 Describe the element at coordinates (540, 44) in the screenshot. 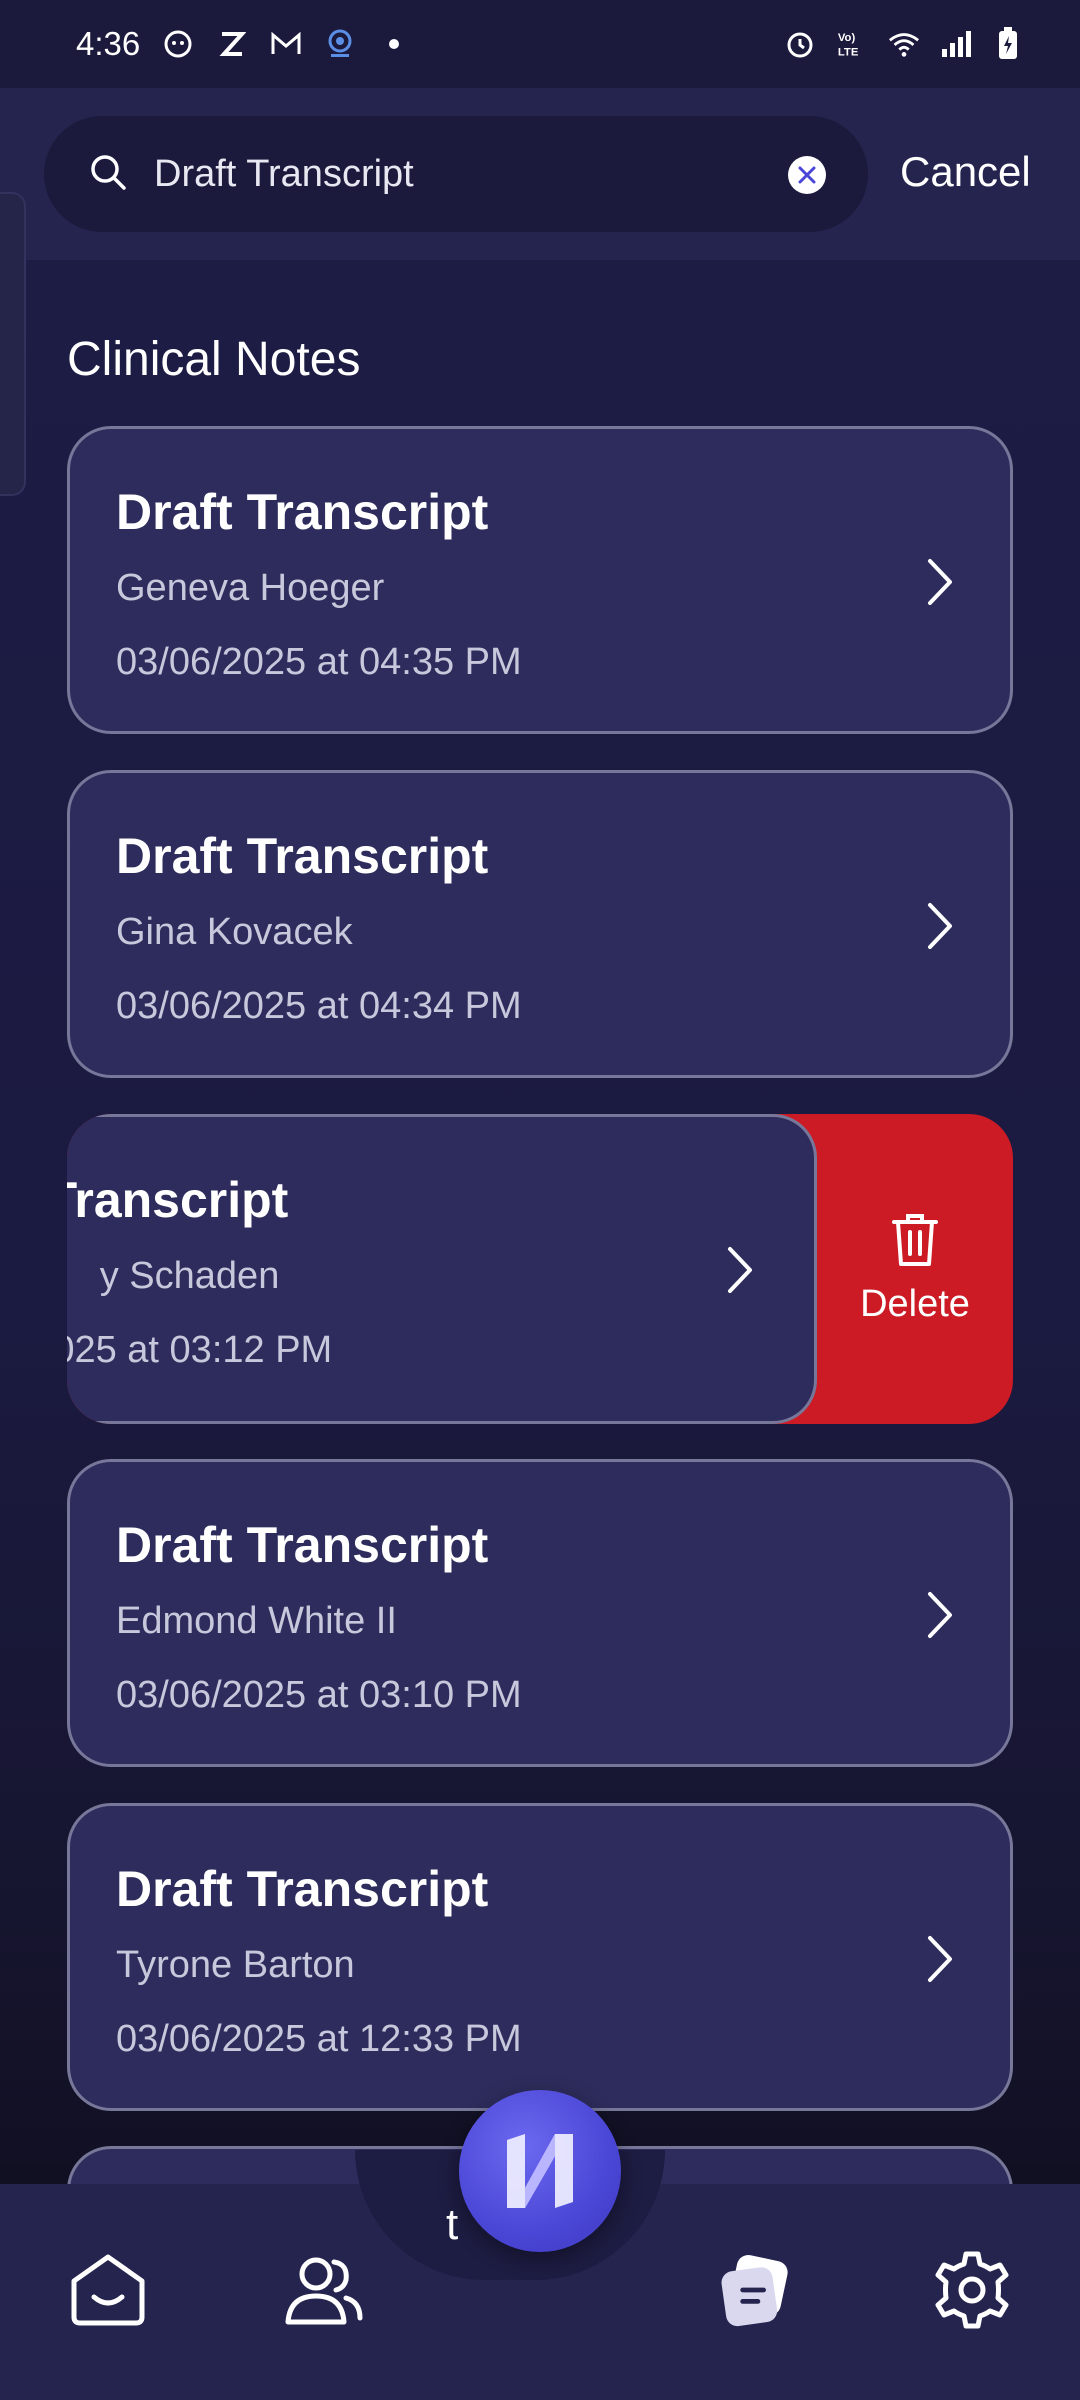

I see `status-bar: 4:36 Vo) LTE` at that location.